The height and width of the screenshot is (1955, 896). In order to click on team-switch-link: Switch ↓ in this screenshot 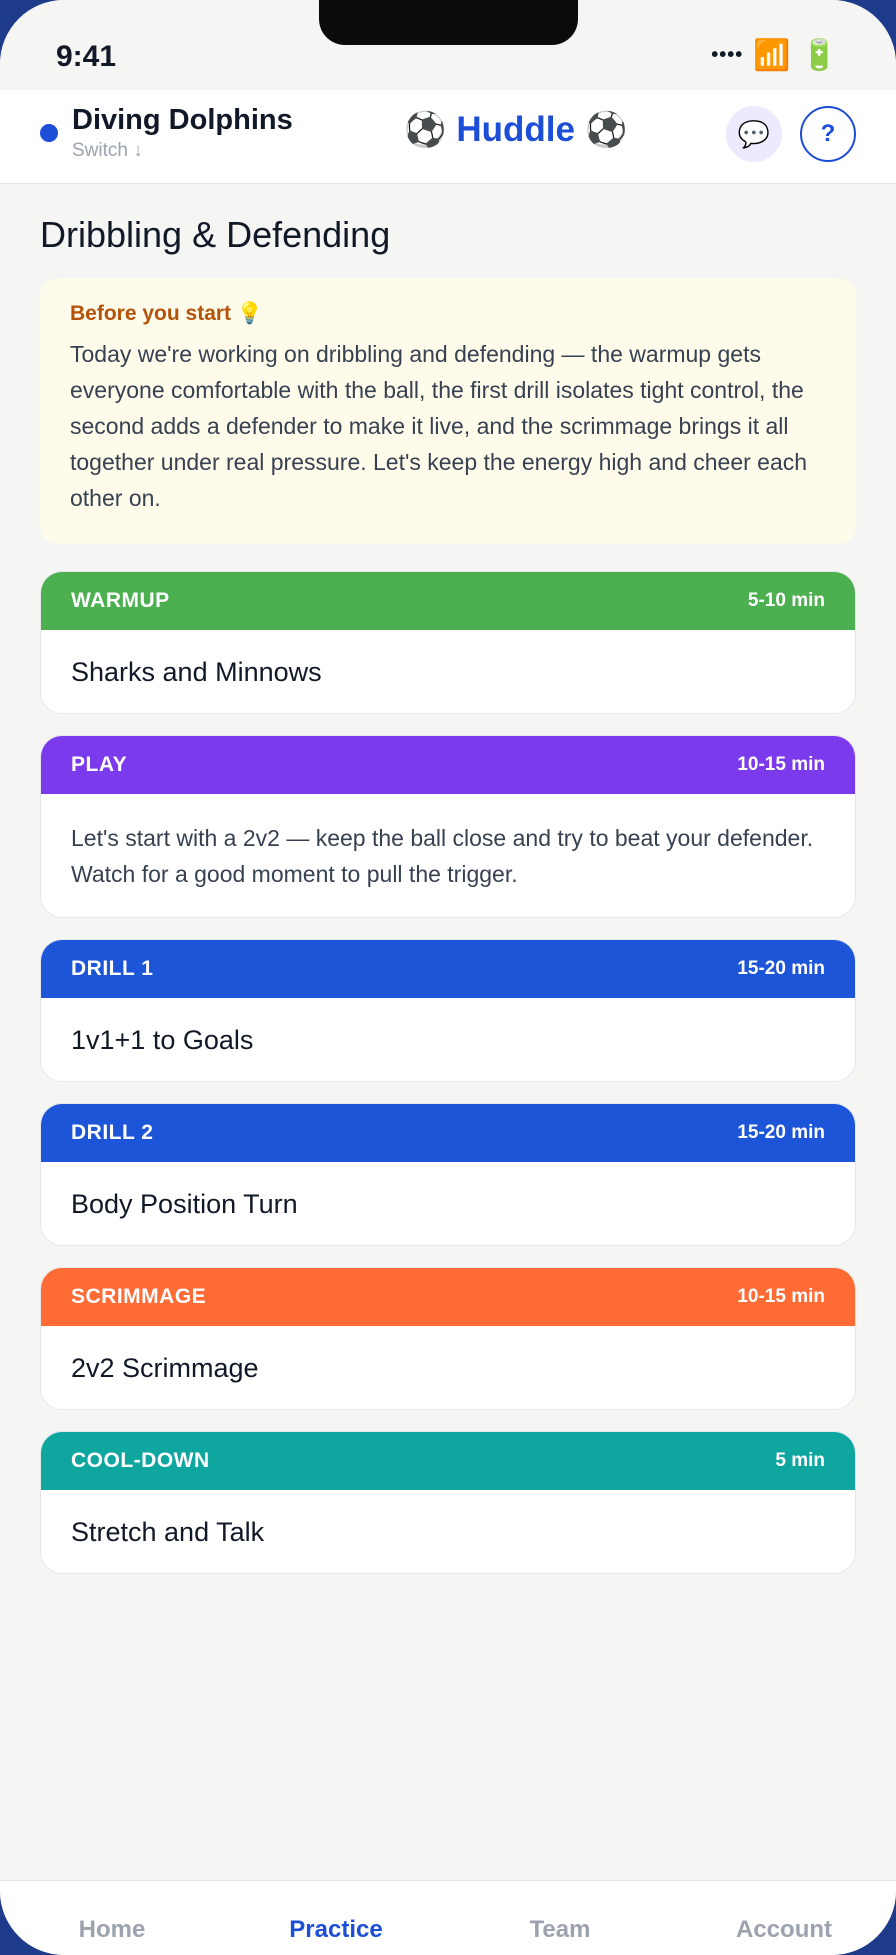, I will do `click(107, 151)`.